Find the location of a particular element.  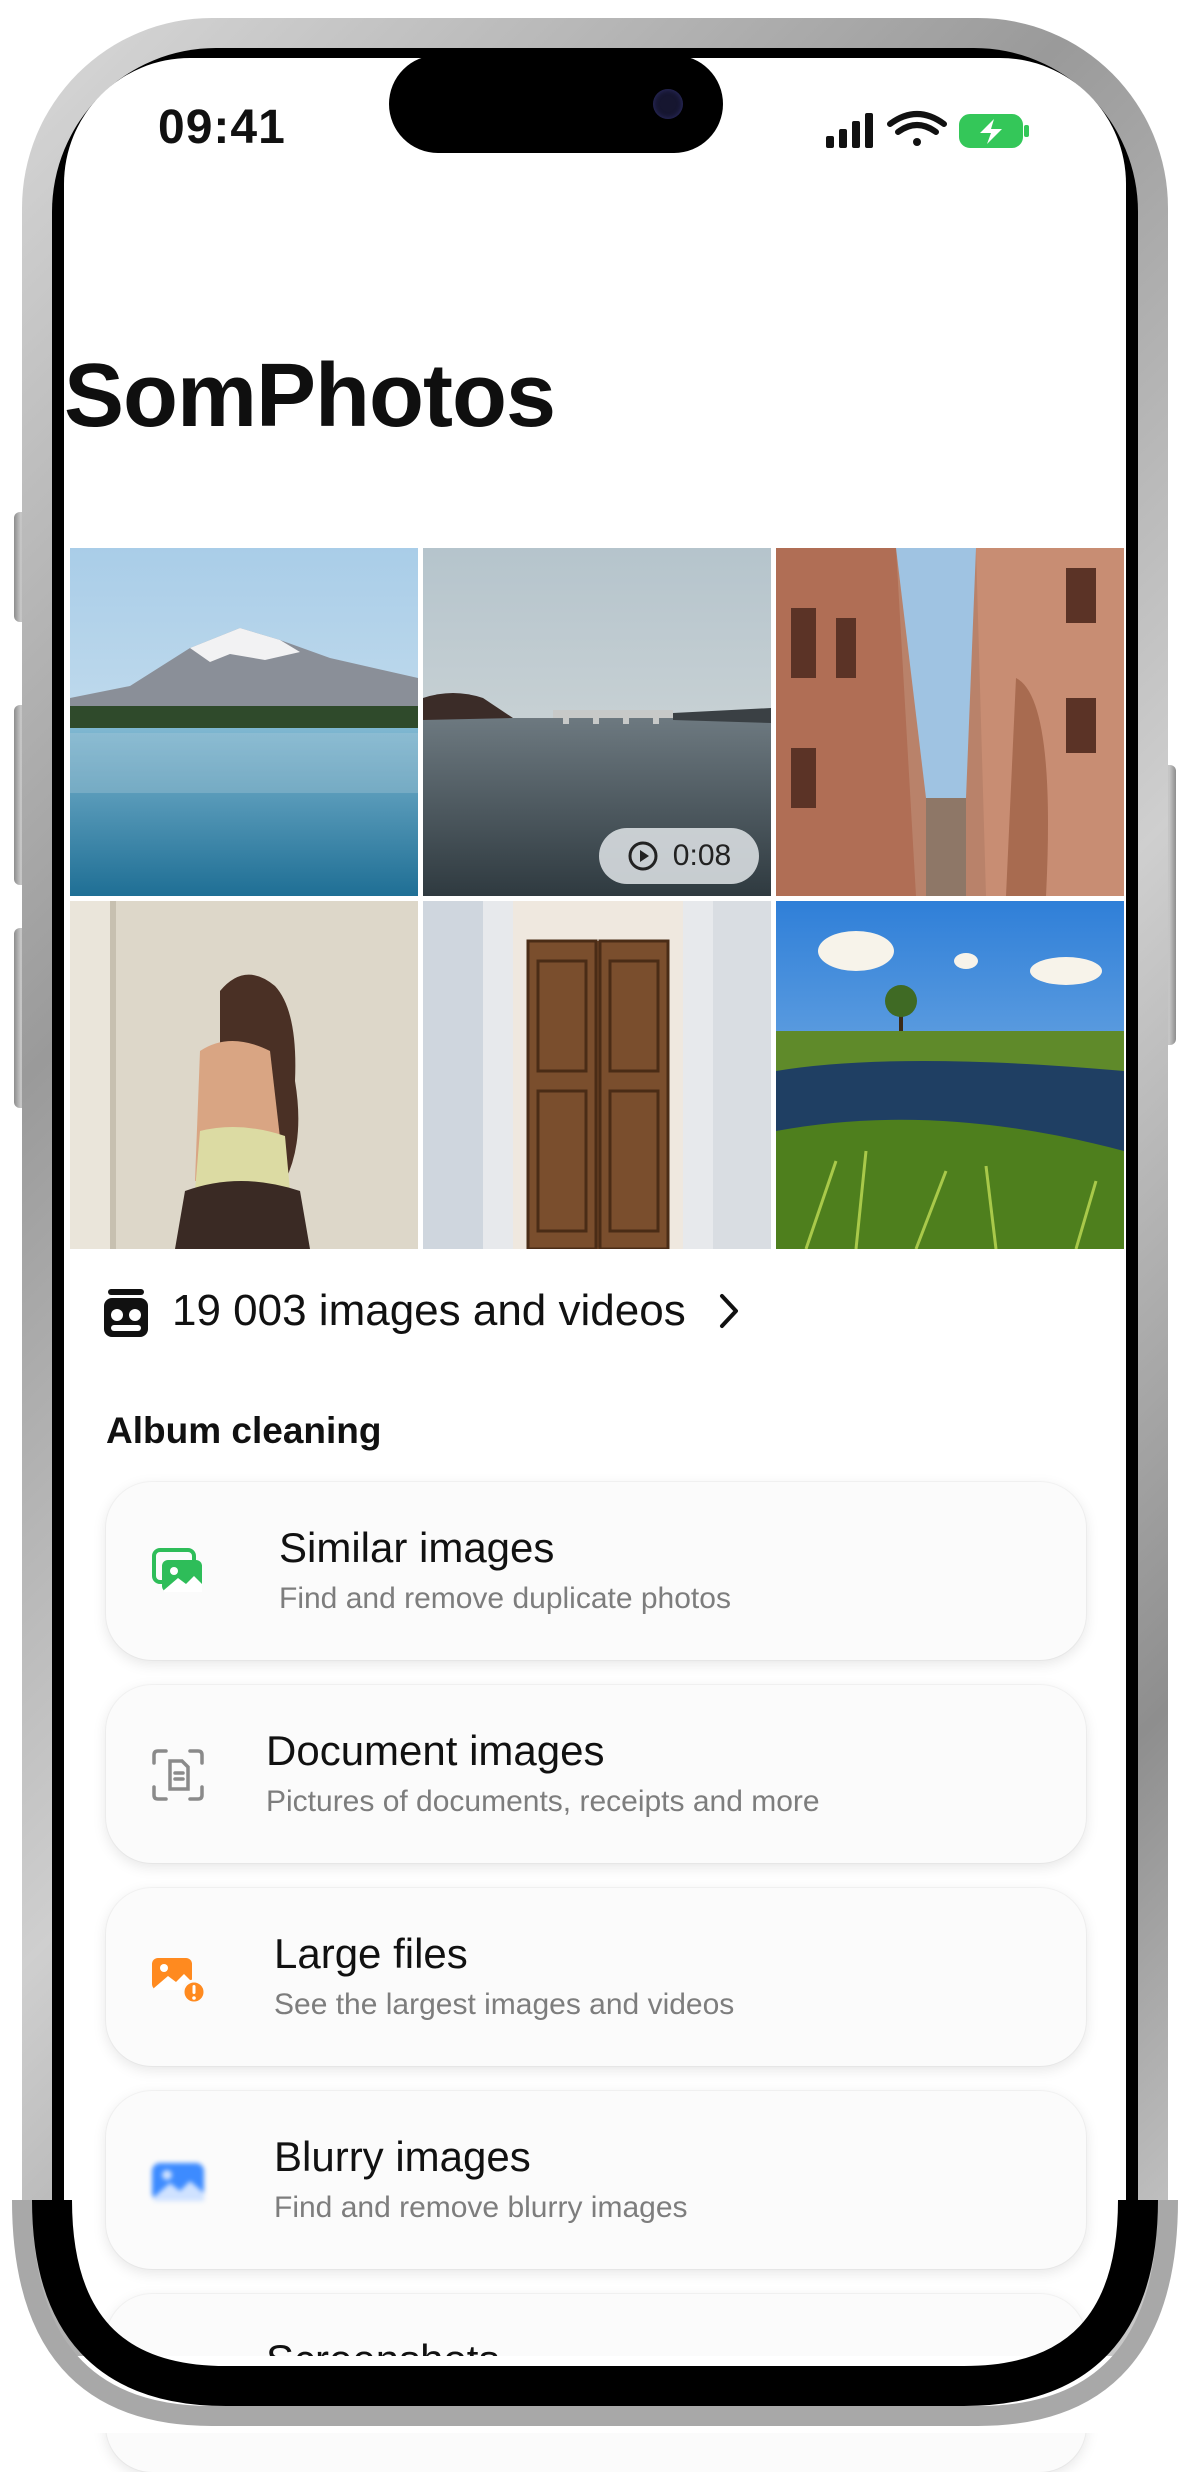

photo-mountain-lake is located at coordinates (244, 722).